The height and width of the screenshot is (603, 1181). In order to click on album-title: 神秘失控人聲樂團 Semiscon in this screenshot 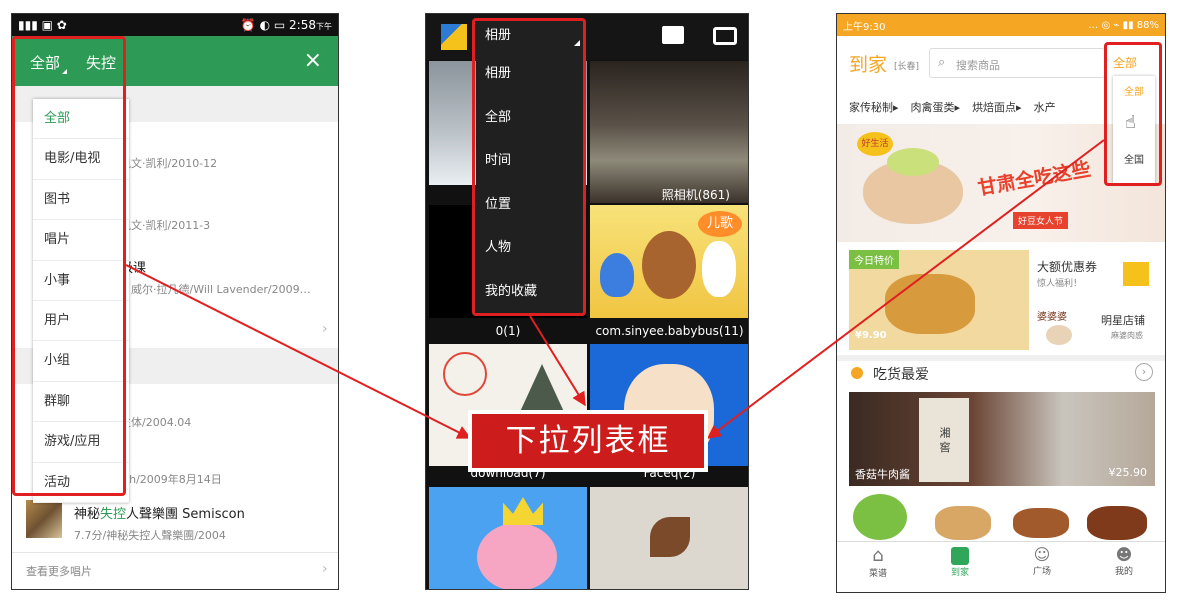, I will do `click(159, 512)`.